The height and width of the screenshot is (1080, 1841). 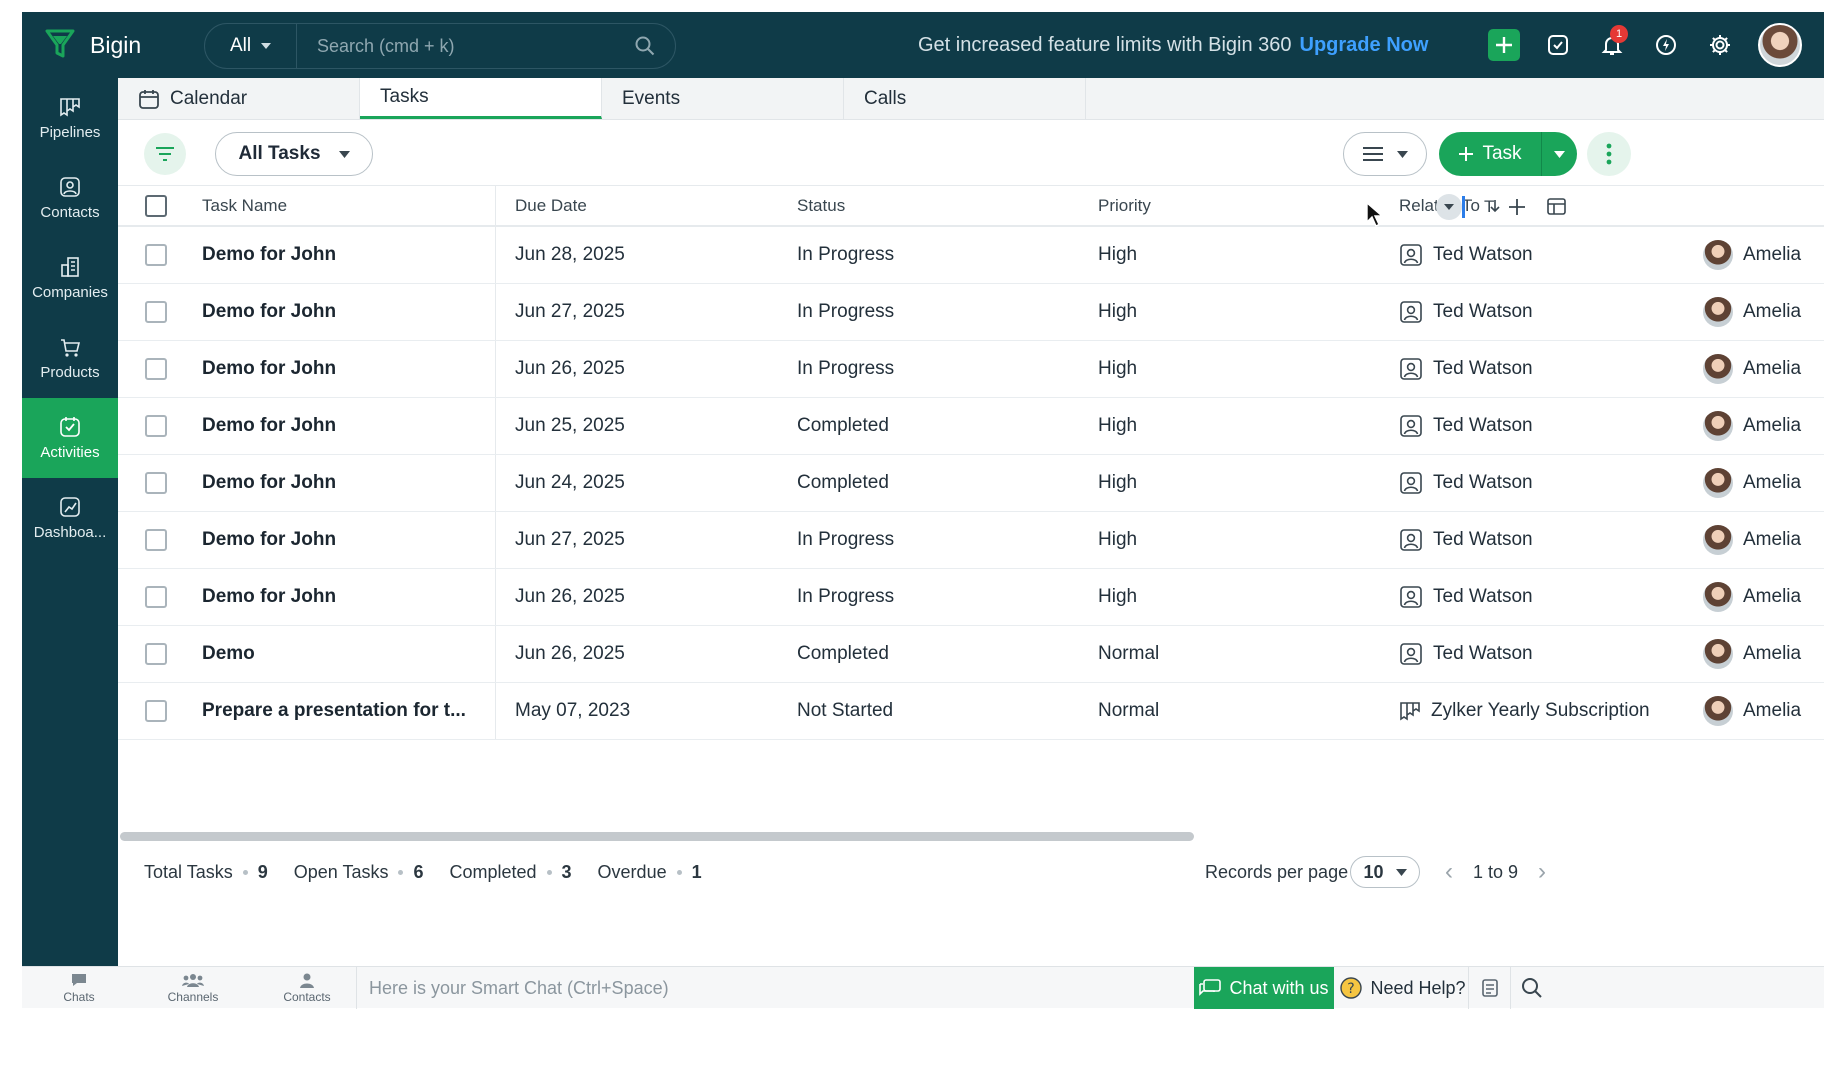 I want to click on smart-chat-input: Here is your Smart Chat (Ctrl+Space), so click(x=775, y=988).